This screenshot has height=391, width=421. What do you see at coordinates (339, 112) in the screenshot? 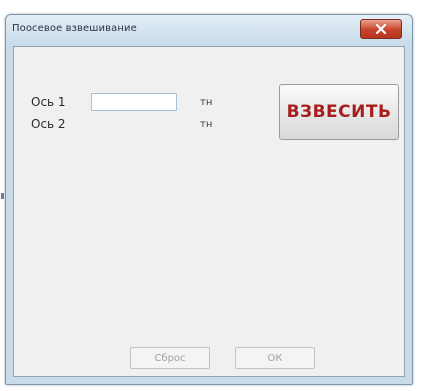
I see `weigh-button: ВЗВЕСИТЬ` at bounding box center [339, 112].